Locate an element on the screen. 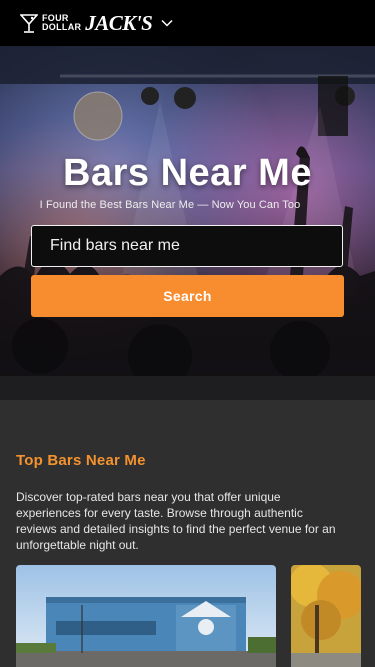 The width and height of the screenshot is (375, 667). autumn-street-photo is located at coordinates (326, 616).